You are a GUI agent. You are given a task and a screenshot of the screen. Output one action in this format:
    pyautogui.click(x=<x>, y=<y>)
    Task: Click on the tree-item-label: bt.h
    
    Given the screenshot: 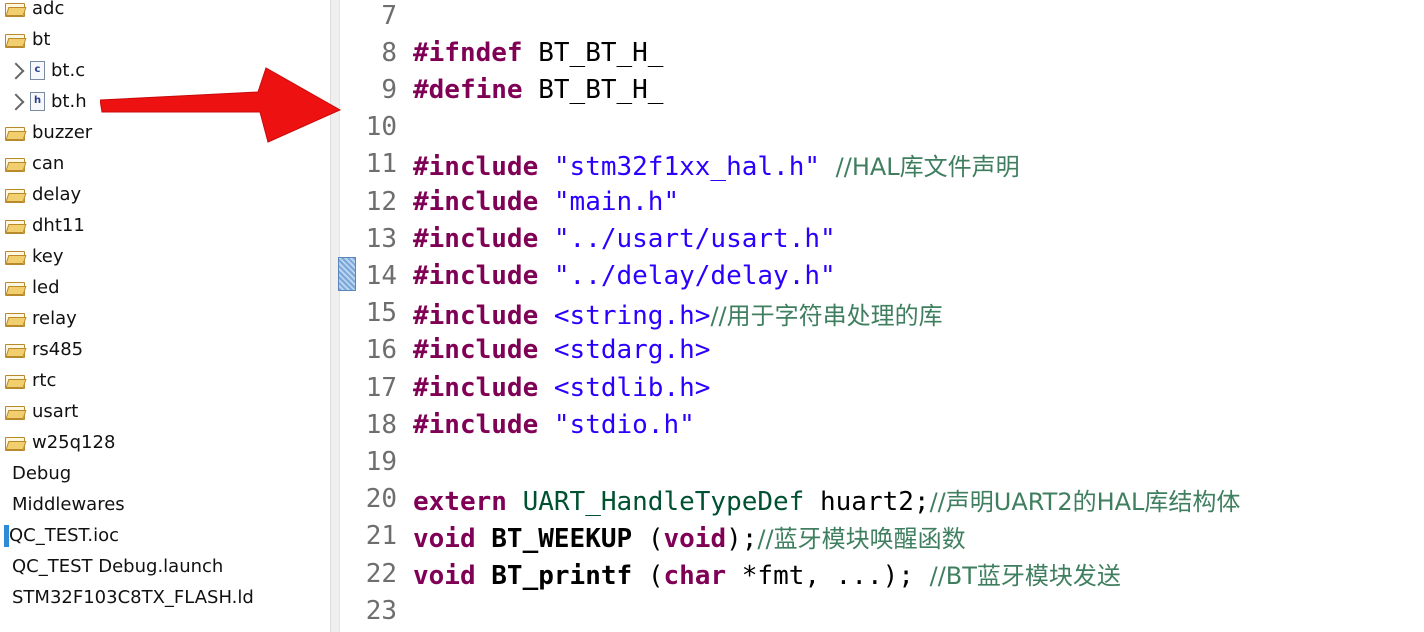 What is the action you would take?
    pyautogui.click(x=69, y=101)
    